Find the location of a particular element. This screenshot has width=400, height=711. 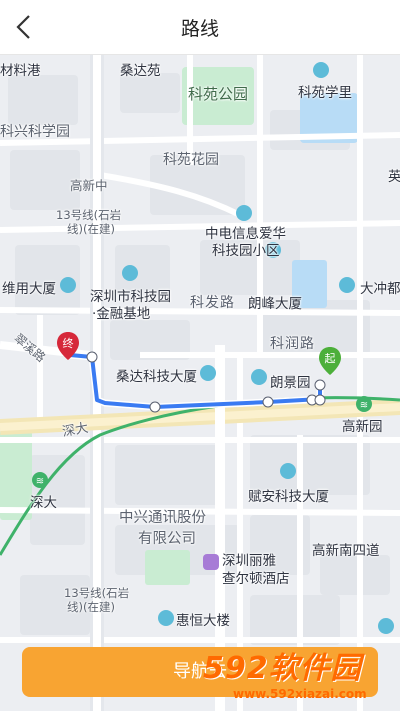

map-label: 查尔顿酒店 is located at coordinates (256, 579).